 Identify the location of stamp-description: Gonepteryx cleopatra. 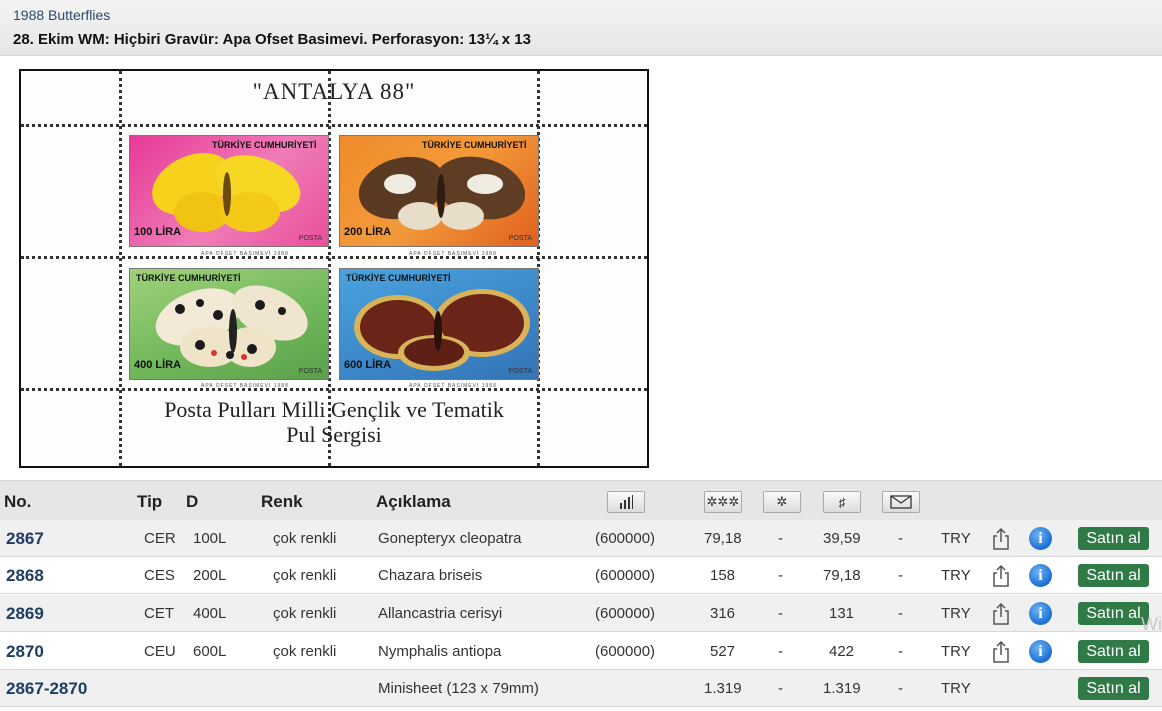
(450, 538).